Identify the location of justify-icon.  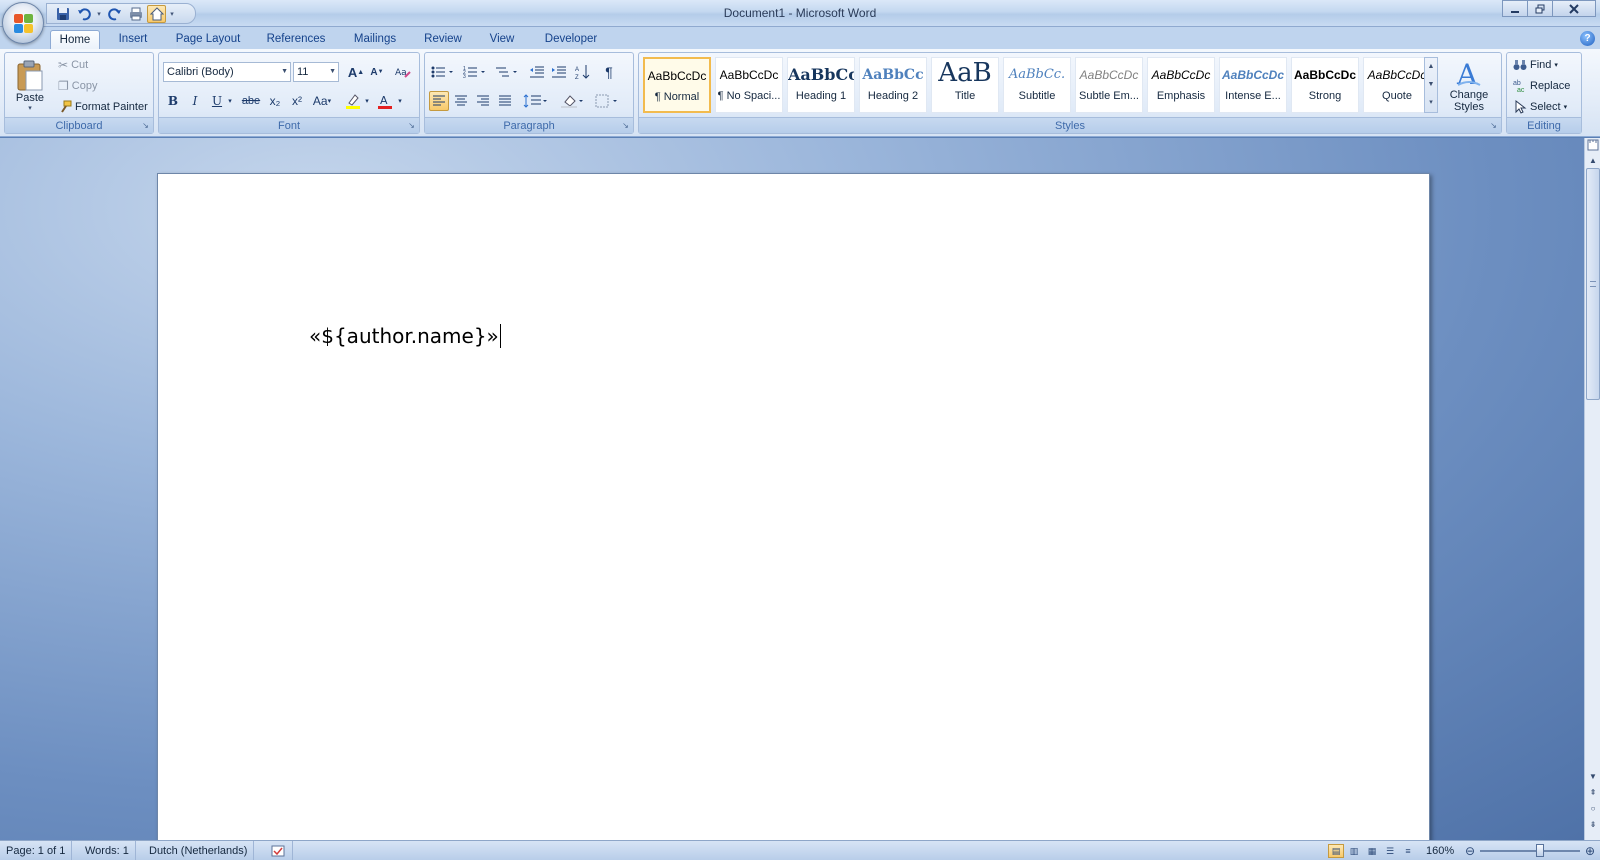
(505, 101).